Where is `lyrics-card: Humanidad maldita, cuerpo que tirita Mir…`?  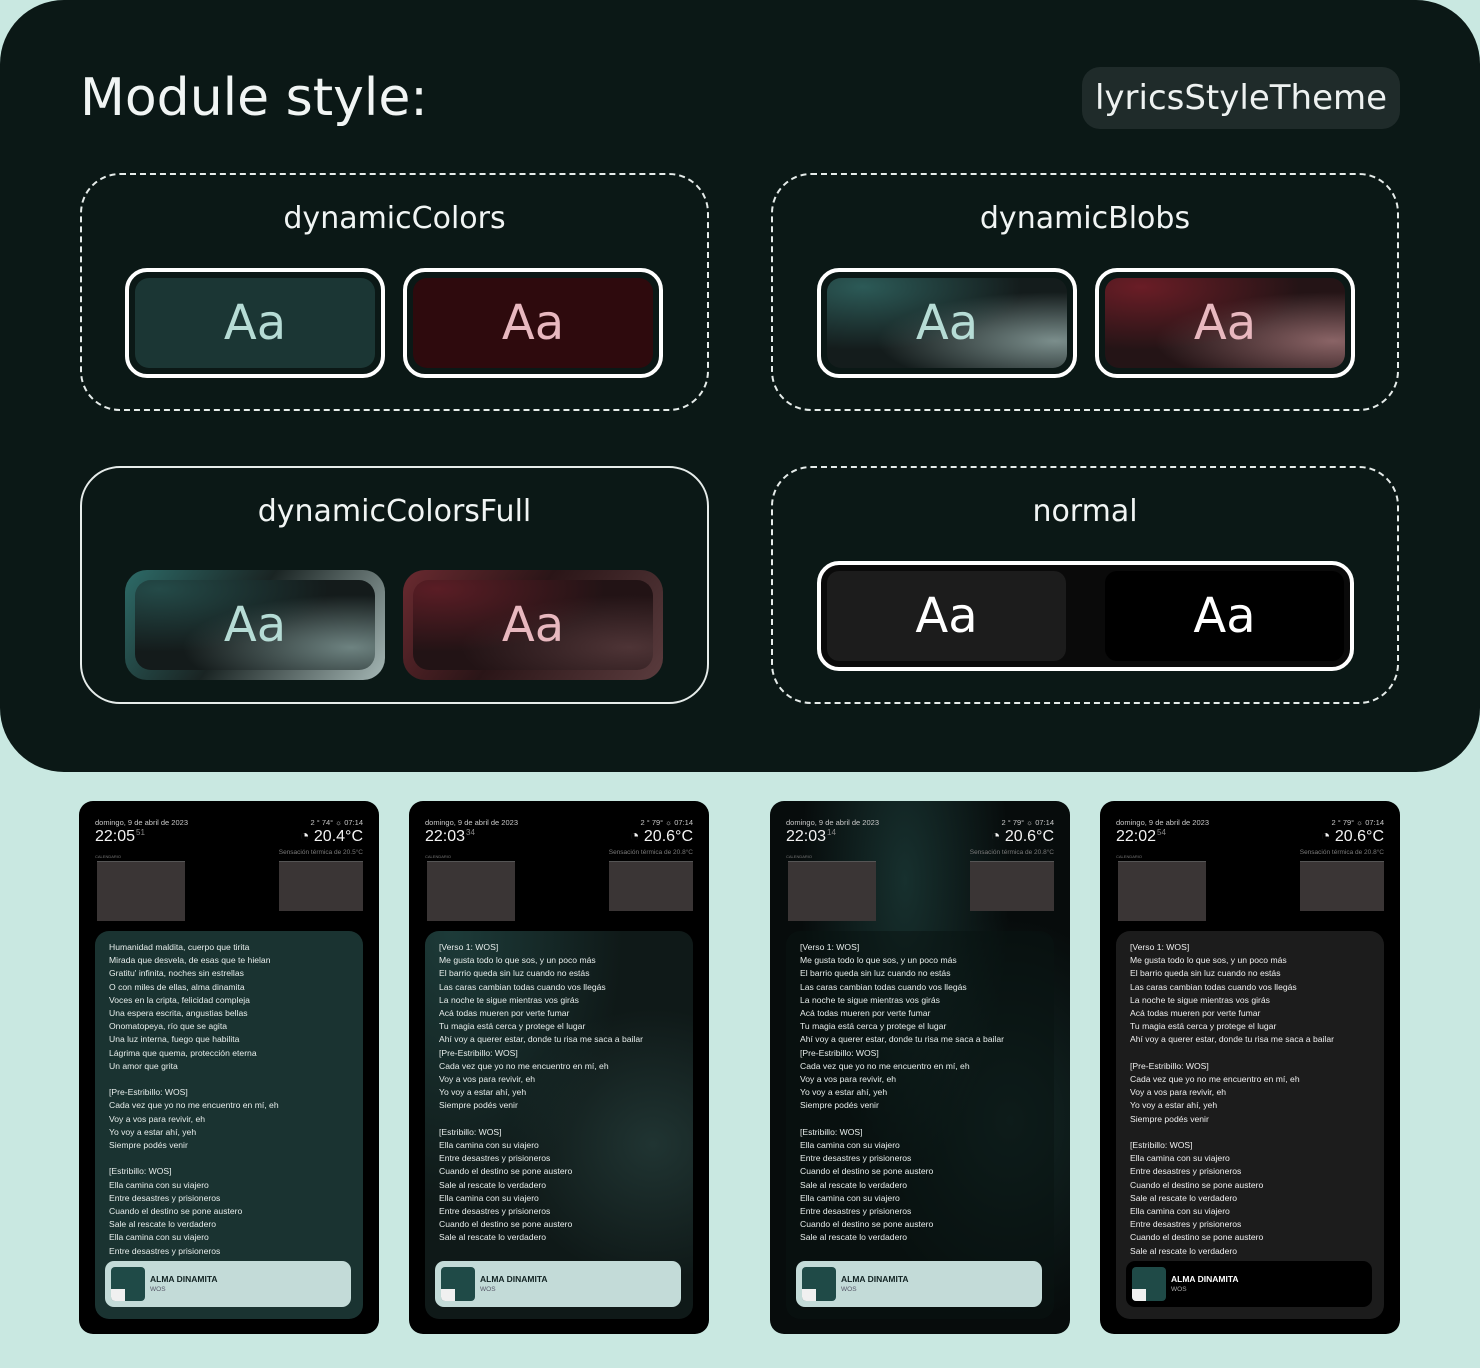 lyrics-card: Humanidad maldita, cuerpo que tirita Mir… is located at coordinates (229, 1125).